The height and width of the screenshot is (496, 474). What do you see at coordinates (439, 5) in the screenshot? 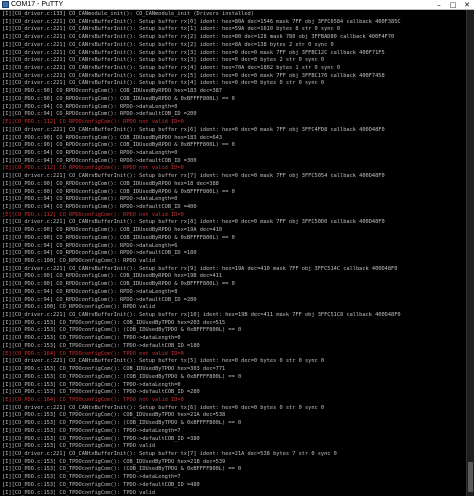
I see `minimize-icon: –` at bounding box center [439, 5].